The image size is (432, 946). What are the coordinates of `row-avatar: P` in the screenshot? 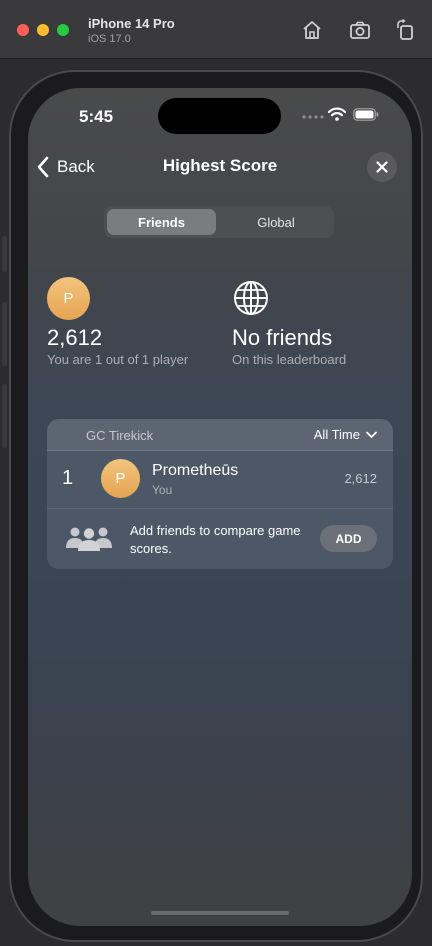 It's located at (120, 478).